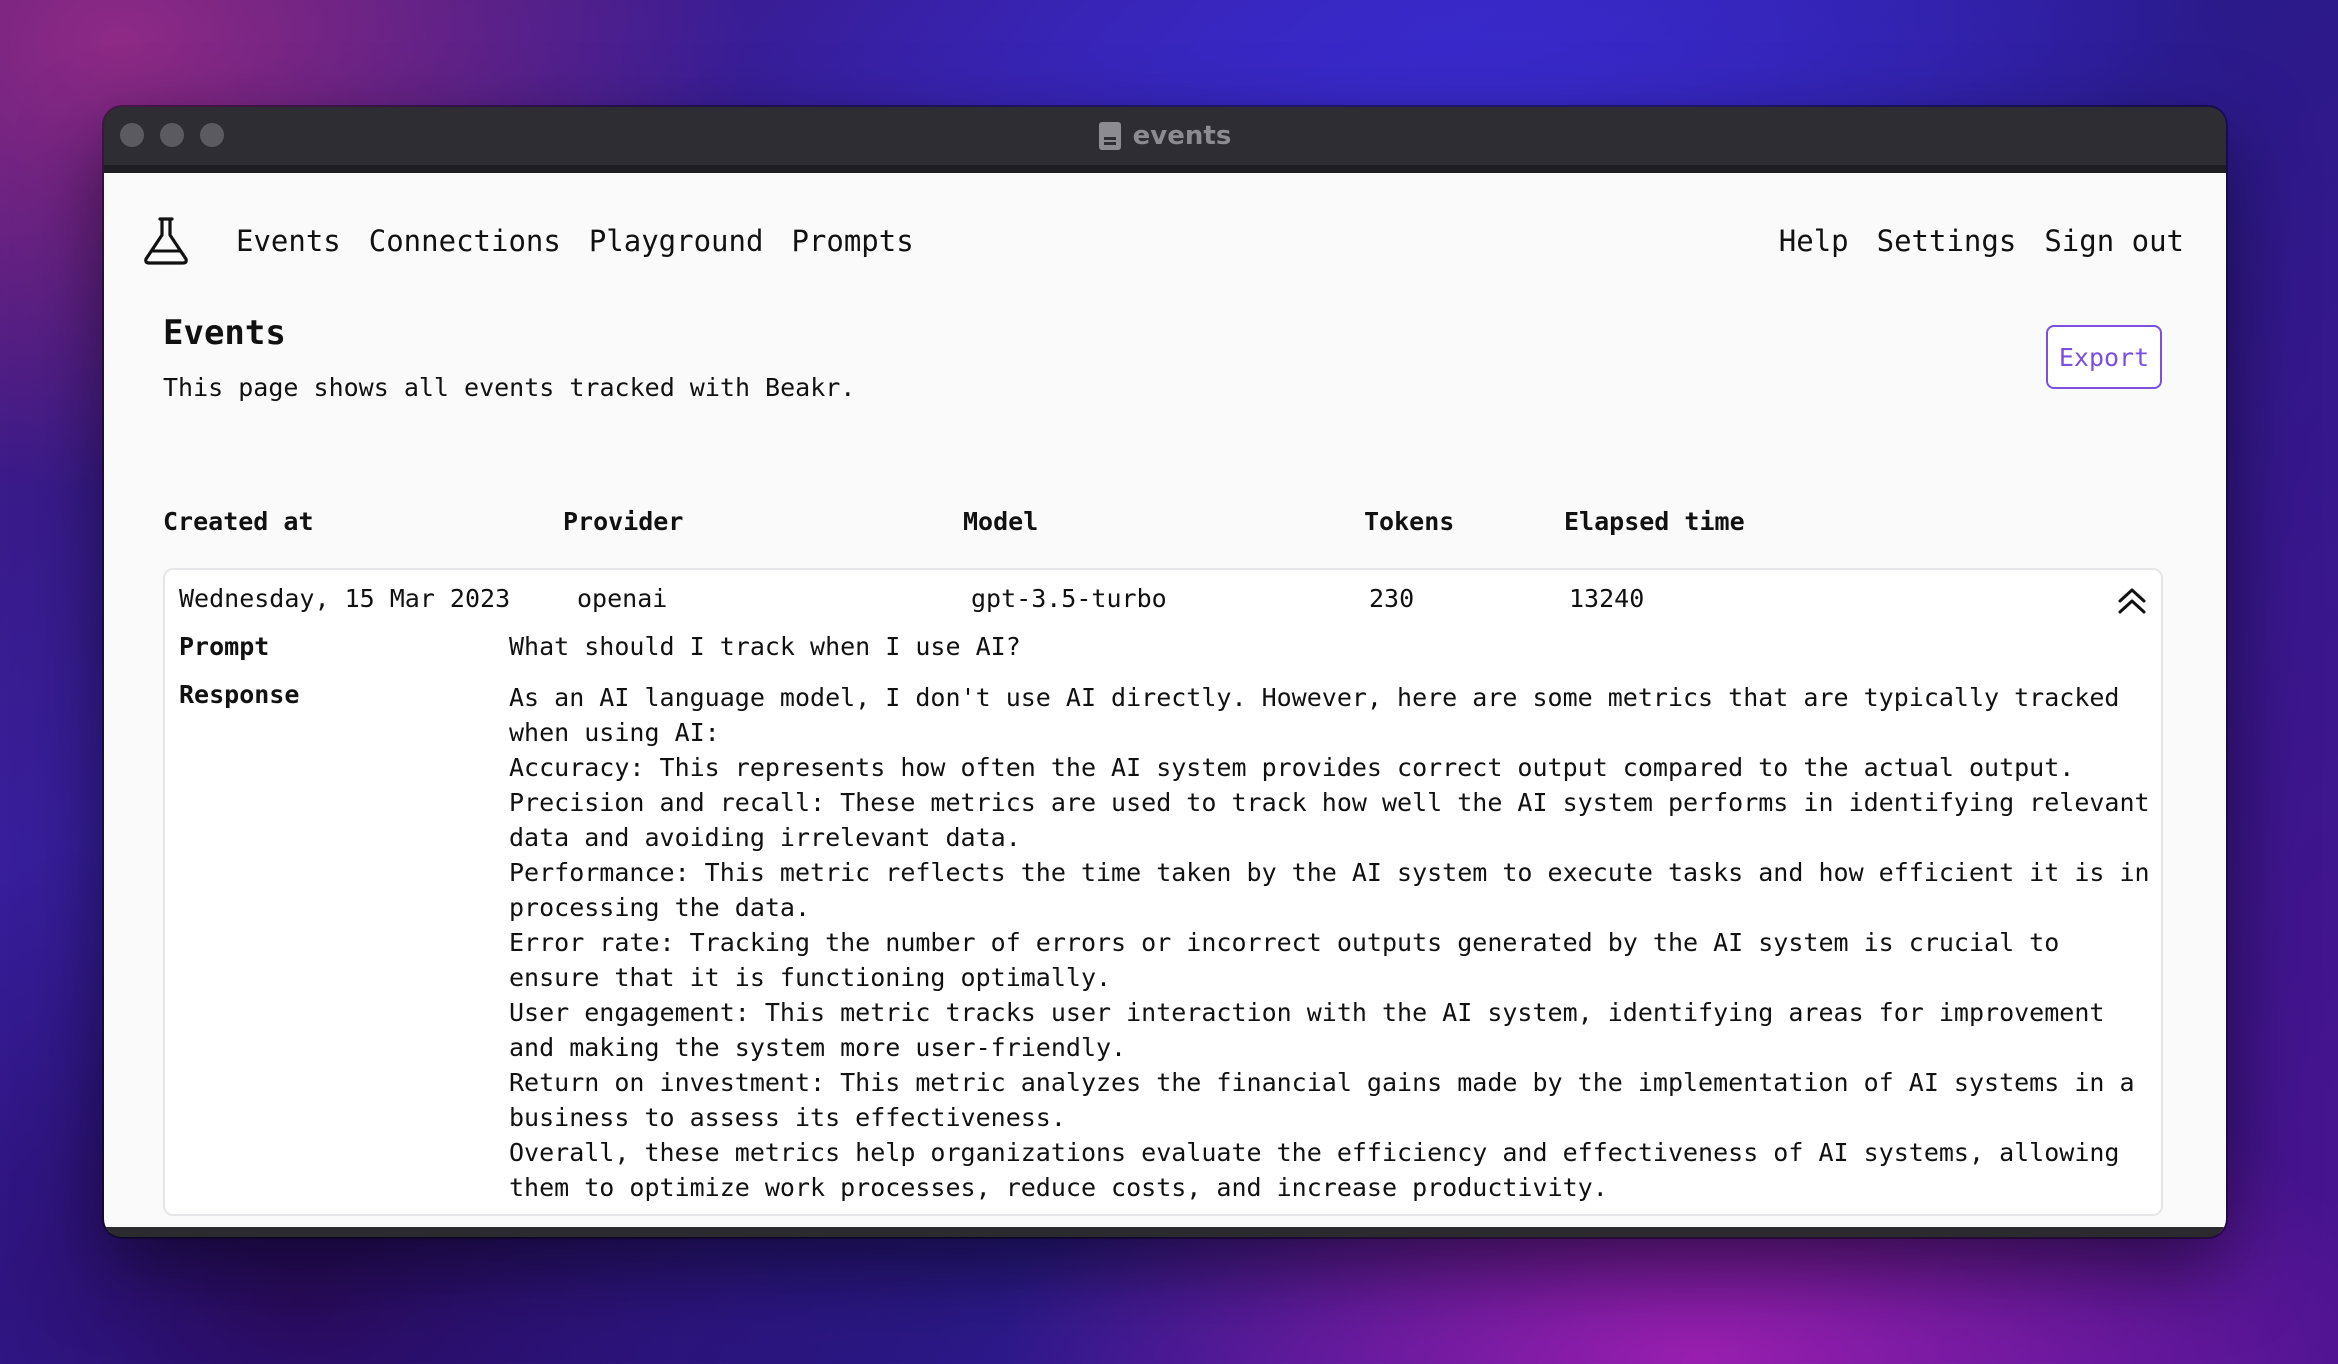 The image size is (2338, 1364). I want to click on zoom-window-button, so click(212, 135).